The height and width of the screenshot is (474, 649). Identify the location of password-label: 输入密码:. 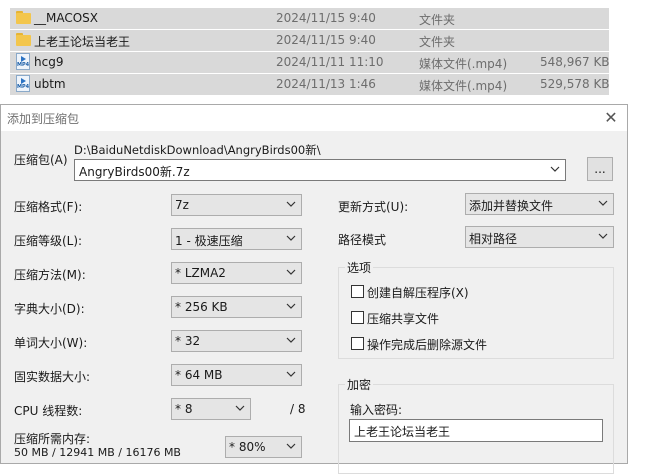
(376, 410).